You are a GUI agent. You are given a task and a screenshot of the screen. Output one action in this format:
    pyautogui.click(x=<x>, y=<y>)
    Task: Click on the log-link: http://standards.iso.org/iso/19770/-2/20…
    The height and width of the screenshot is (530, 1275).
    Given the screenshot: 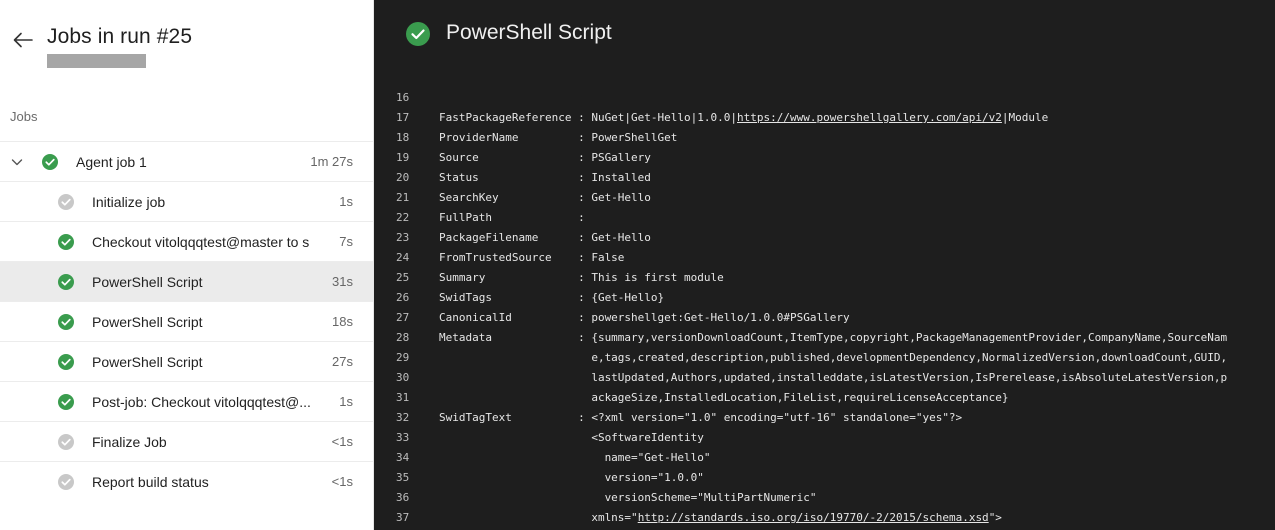 What is the action you would take?
    pyautogui.click(x=813, y=517)
    